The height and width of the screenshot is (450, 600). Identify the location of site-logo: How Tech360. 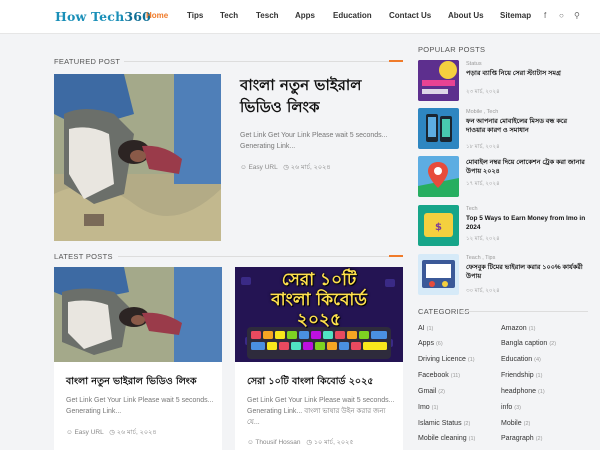
(103, 16).